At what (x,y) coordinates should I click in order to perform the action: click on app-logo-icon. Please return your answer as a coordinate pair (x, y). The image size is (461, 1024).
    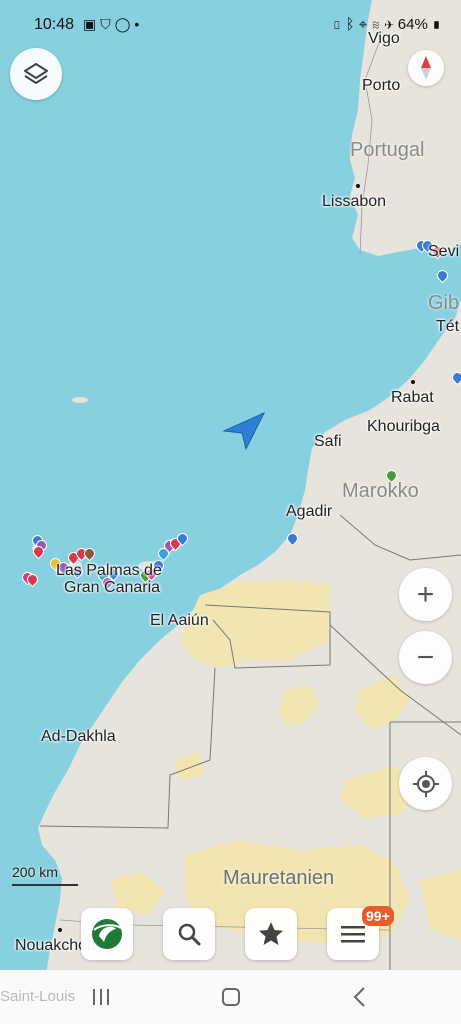
    Looking at the image, I should click on (107, 934).